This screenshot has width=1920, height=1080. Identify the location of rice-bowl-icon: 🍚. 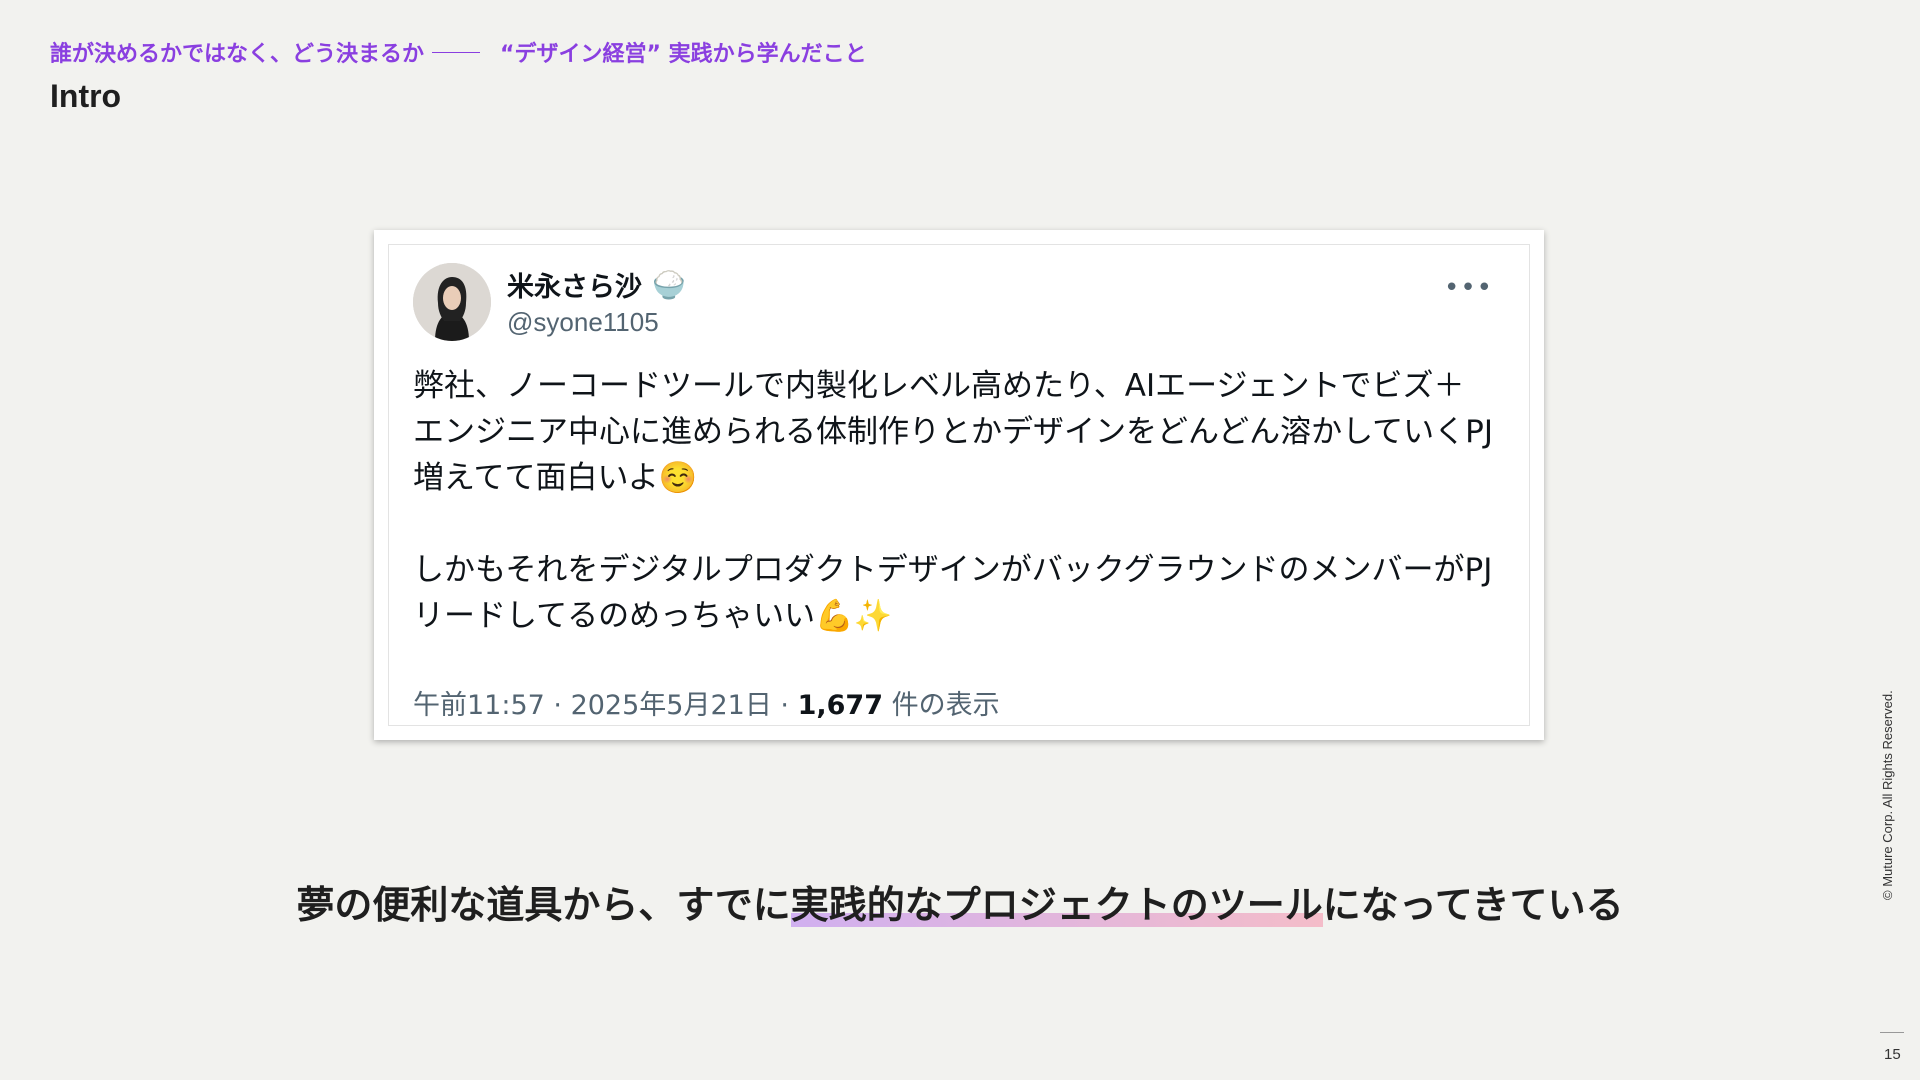
(669, 285).